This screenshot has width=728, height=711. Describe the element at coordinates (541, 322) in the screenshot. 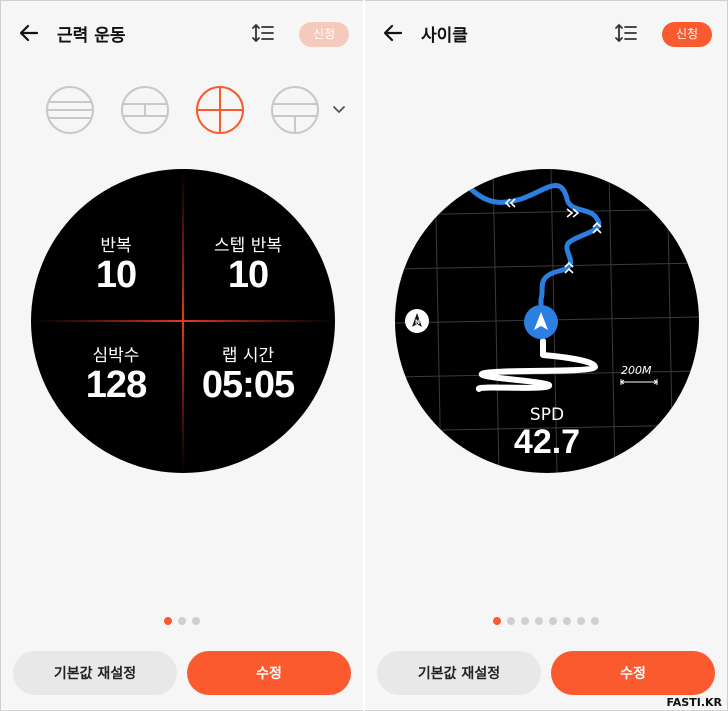

I see `current-location-icon` at that location.